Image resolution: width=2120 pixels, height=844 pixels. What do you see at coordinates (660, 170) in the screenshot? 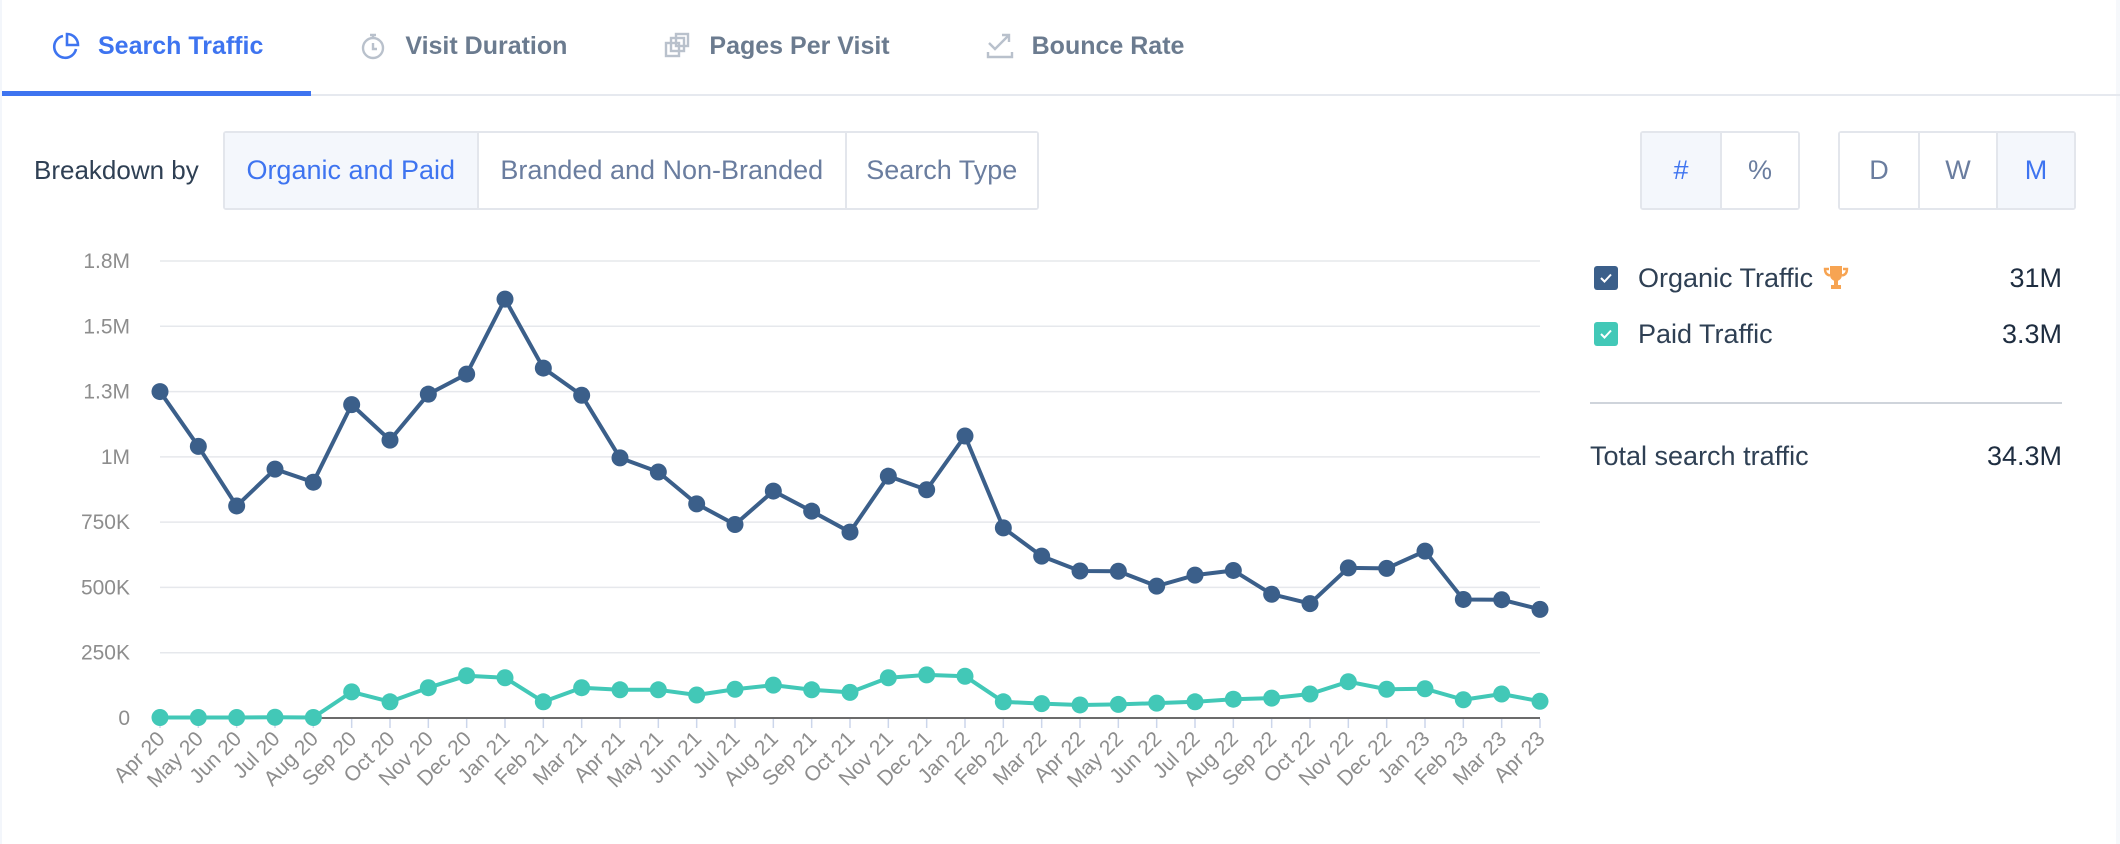
I see `breakdown-branded-button: Branded and Non-Branded` at bounding box center [660, 170].